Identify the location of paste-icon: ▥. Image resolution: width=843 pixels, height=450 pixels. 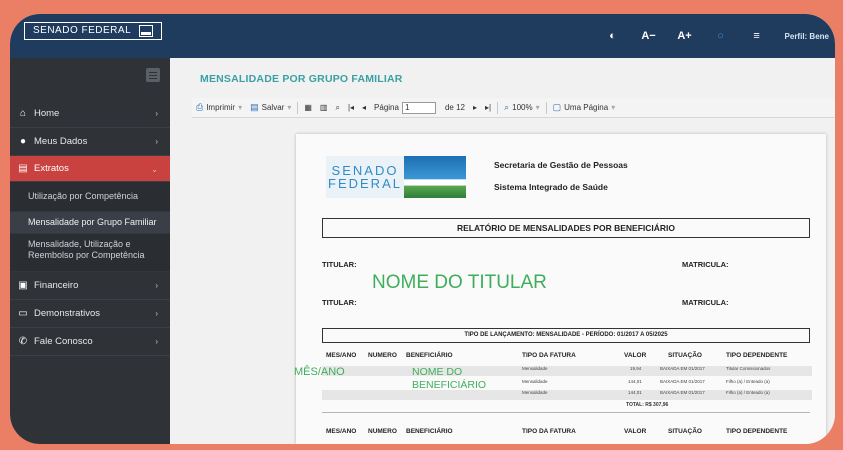
(324, 107).